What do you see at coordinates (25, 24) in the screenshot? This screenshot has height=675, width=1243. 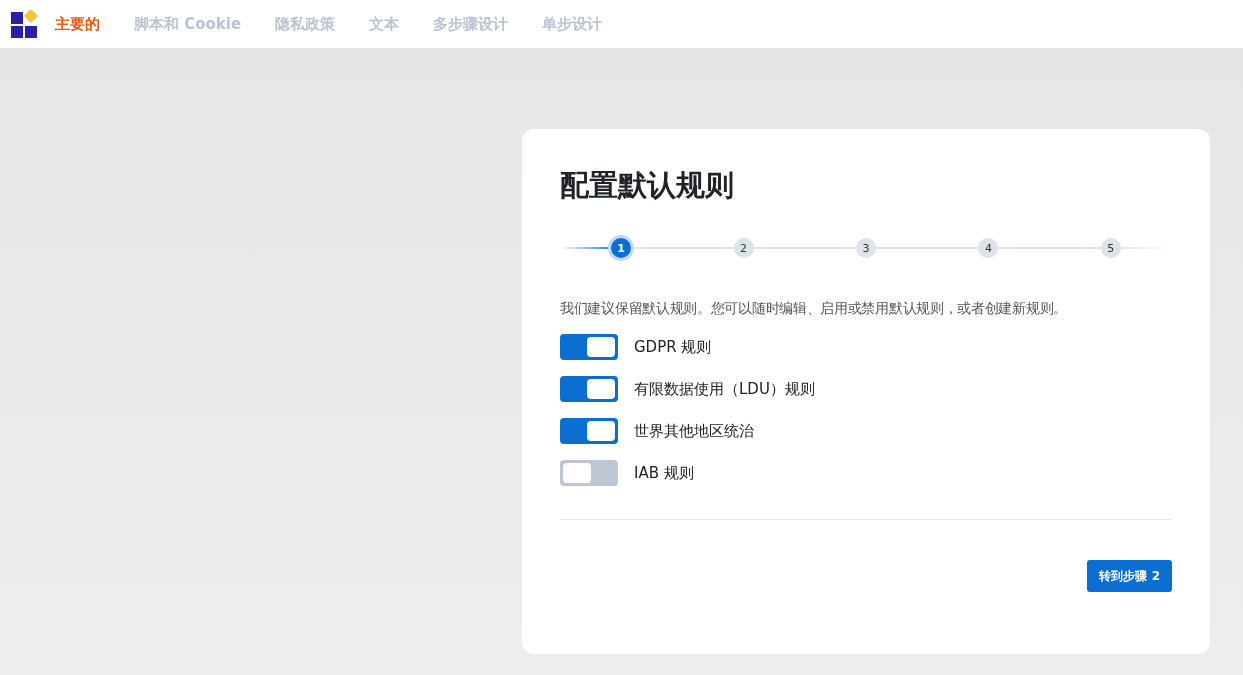 I see `logo-icon` at bounding box center [25, 24].